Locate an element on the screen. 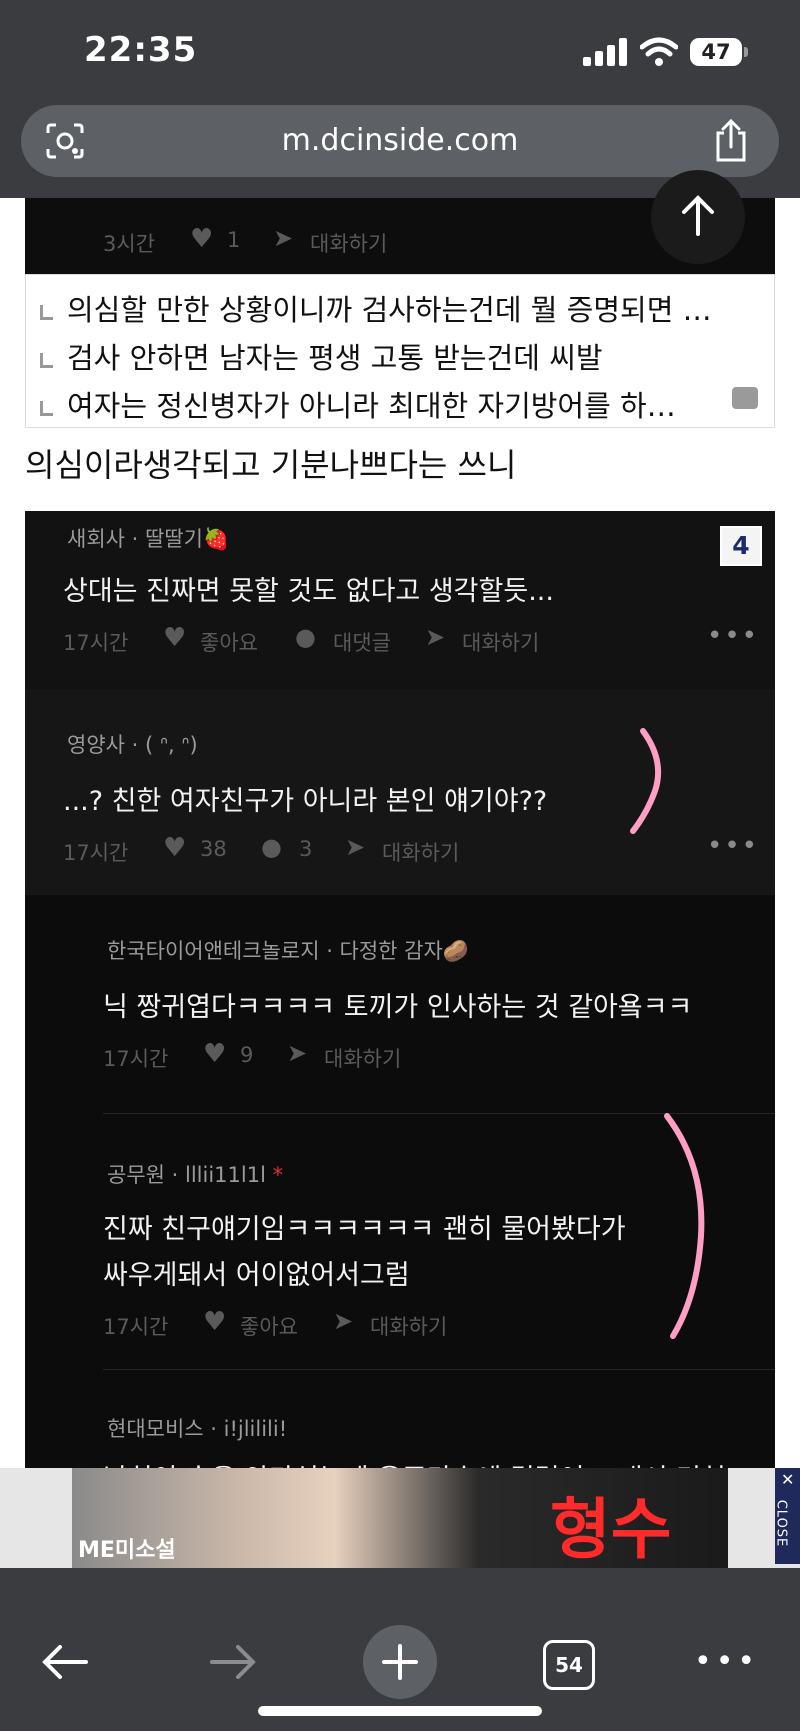 The height and width of the screenshot is (1731, 800). strawberry-icon: 🍓 is located at coordinates (216, 539).